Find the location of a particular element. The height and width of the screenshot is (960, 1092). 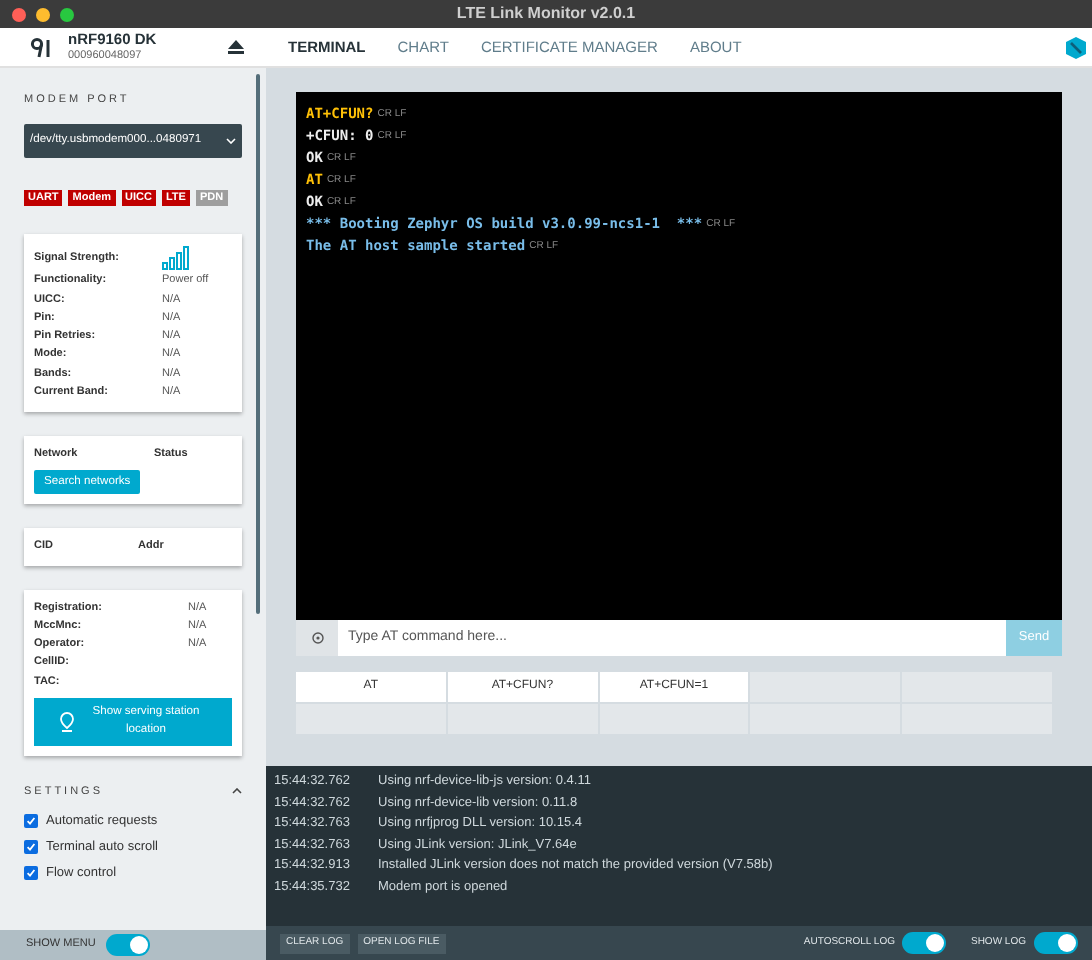

signal-bars-icon is located at coordinates (176, 258).